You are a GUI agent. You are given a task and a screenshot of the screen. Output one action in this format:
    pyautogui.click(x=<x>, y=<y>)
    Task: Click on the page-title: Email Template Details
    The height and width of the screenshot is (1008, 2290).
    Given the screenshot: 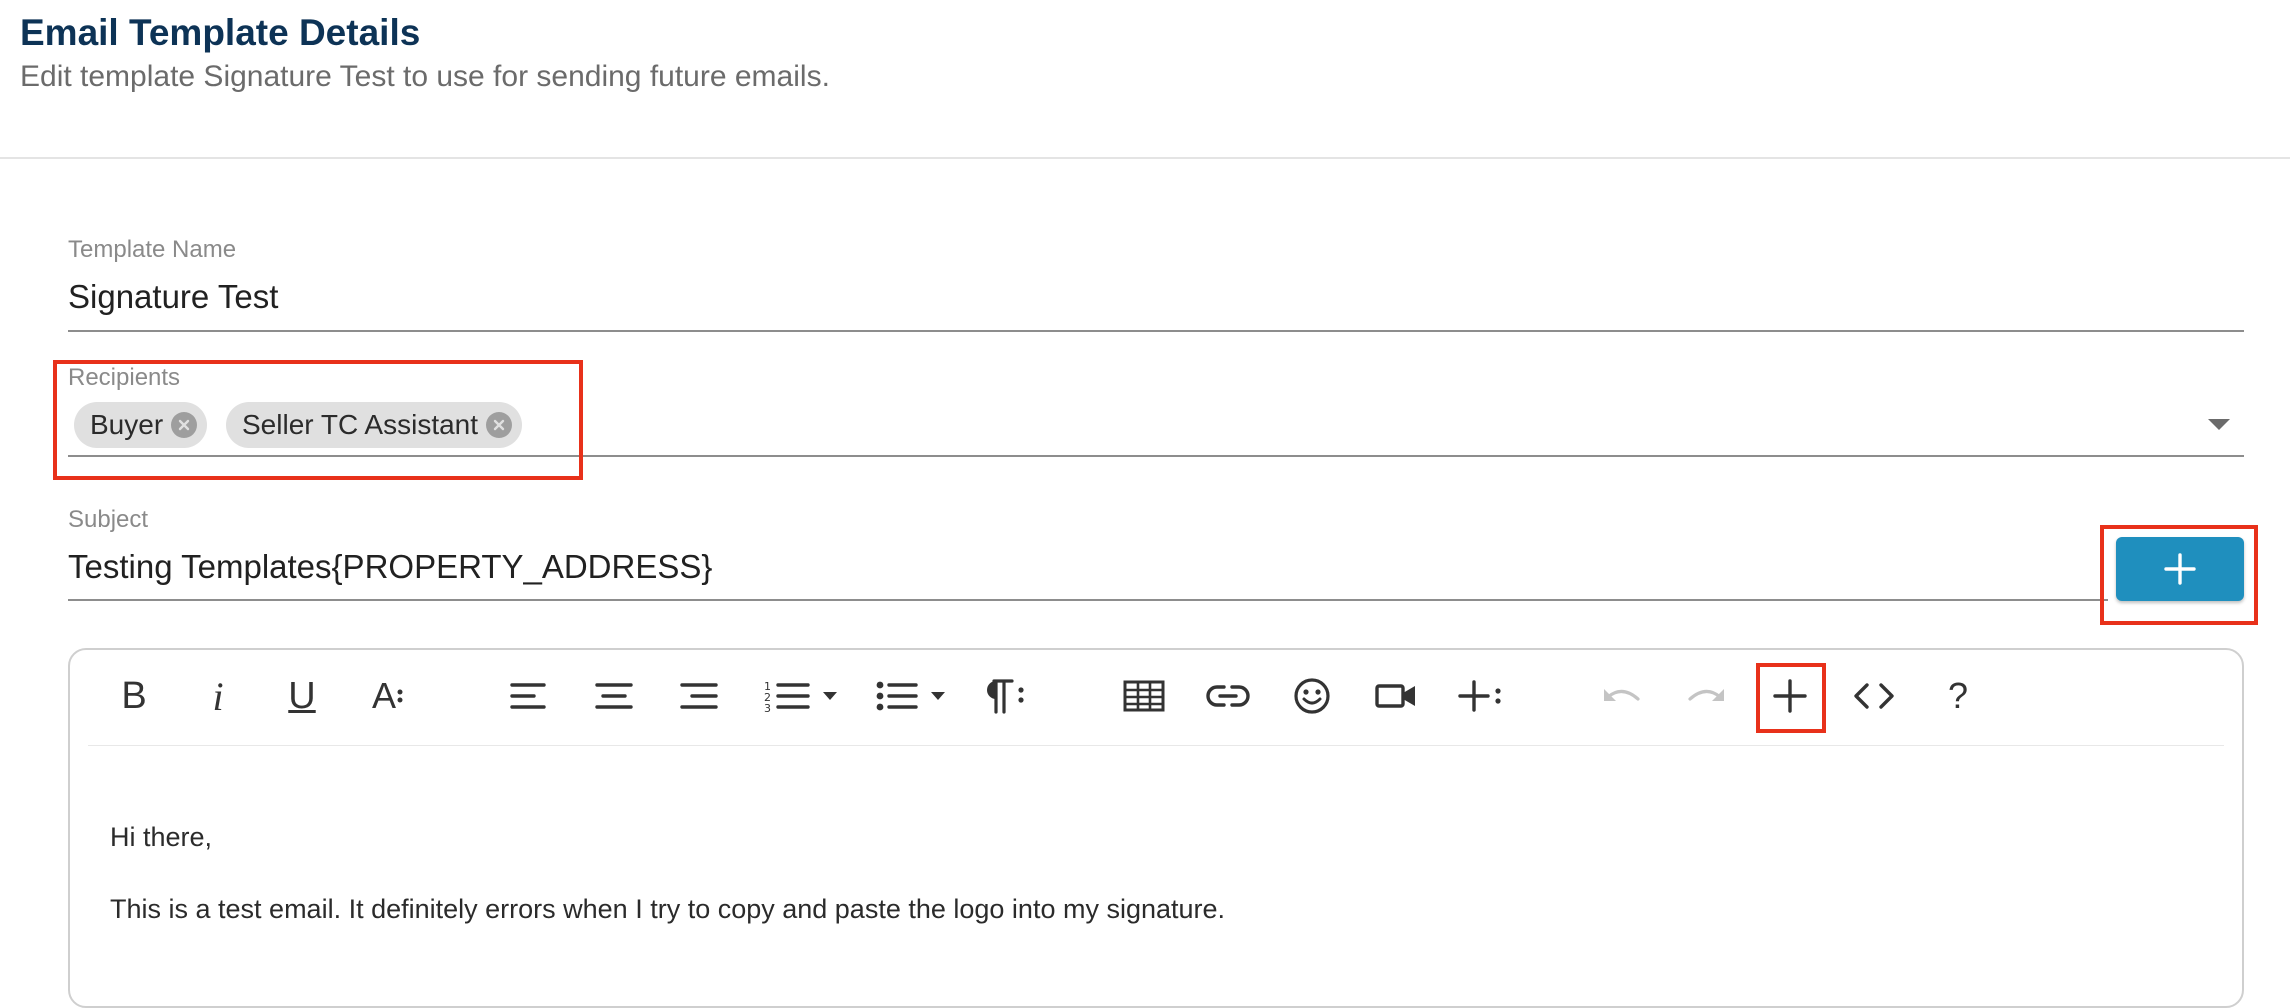 What is the action you would take?
    pyautogui.click(x=220, y=32)
    